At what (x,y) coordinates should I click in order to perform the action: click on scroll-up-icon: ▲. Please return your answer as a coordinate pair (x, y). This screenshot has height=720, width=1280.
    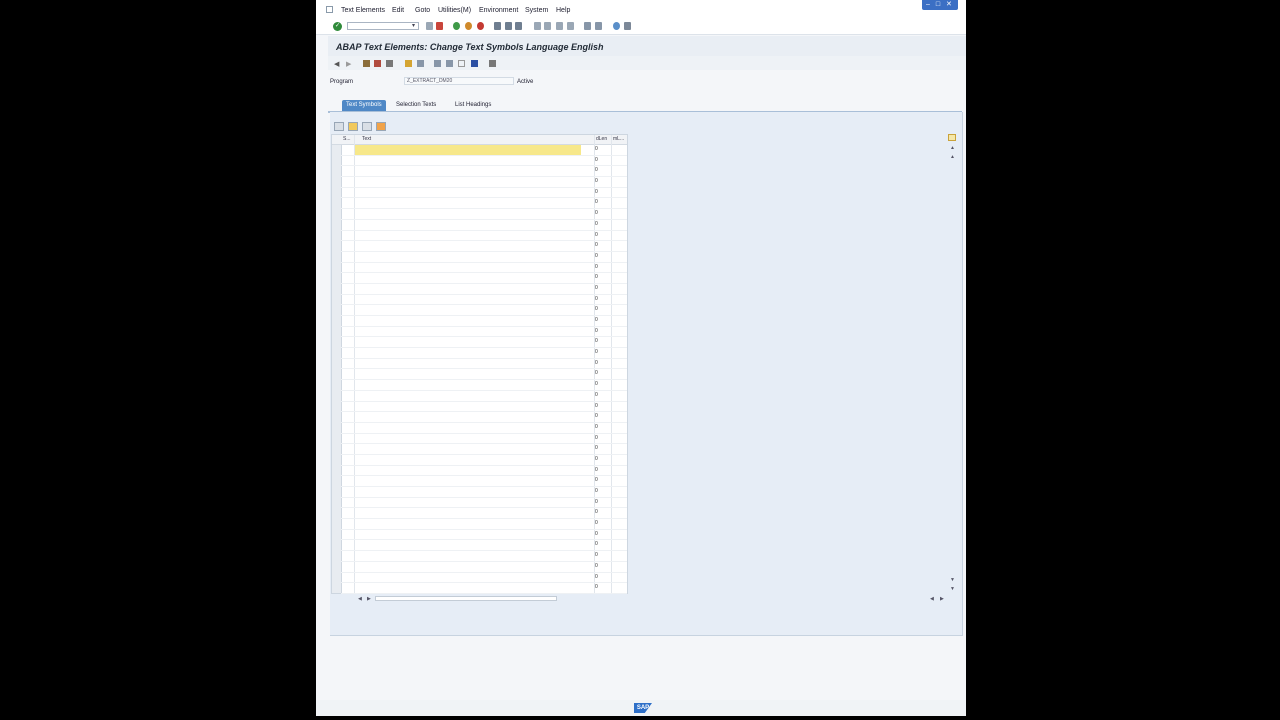
    Looking at the image, I should click on (952, 148).